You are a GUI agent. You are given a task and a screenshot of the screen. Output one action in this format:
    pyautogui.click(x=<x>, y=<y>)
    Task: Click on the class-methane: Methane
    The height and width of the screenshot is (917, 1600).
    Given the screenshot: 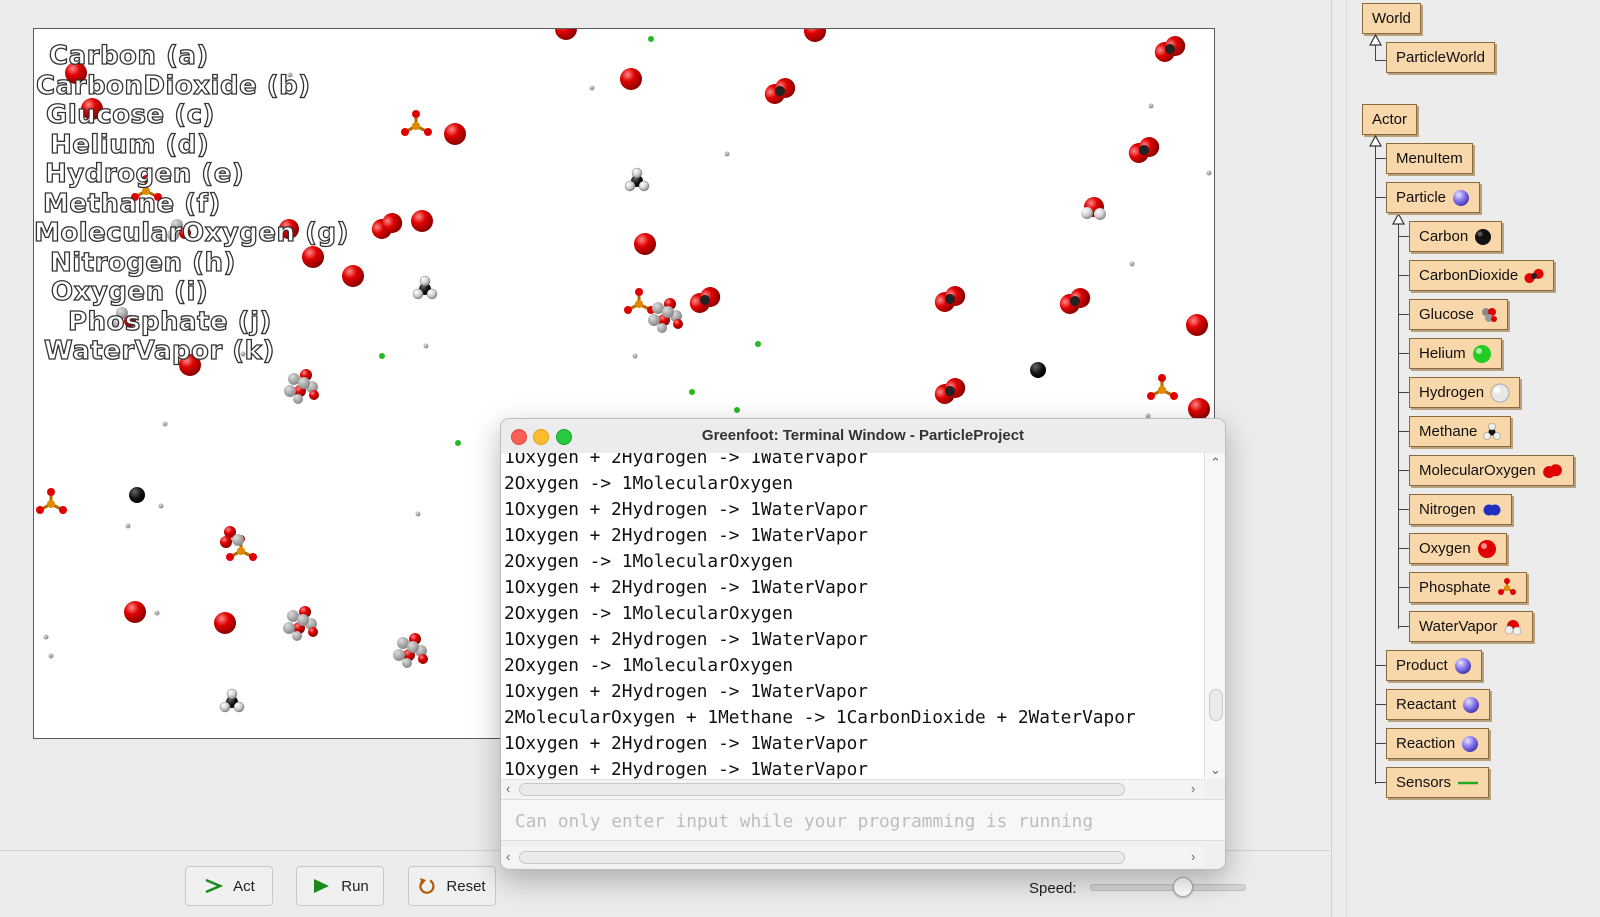 What is the action you would take?
    pyautogui.click(x=1460, y=431)
    